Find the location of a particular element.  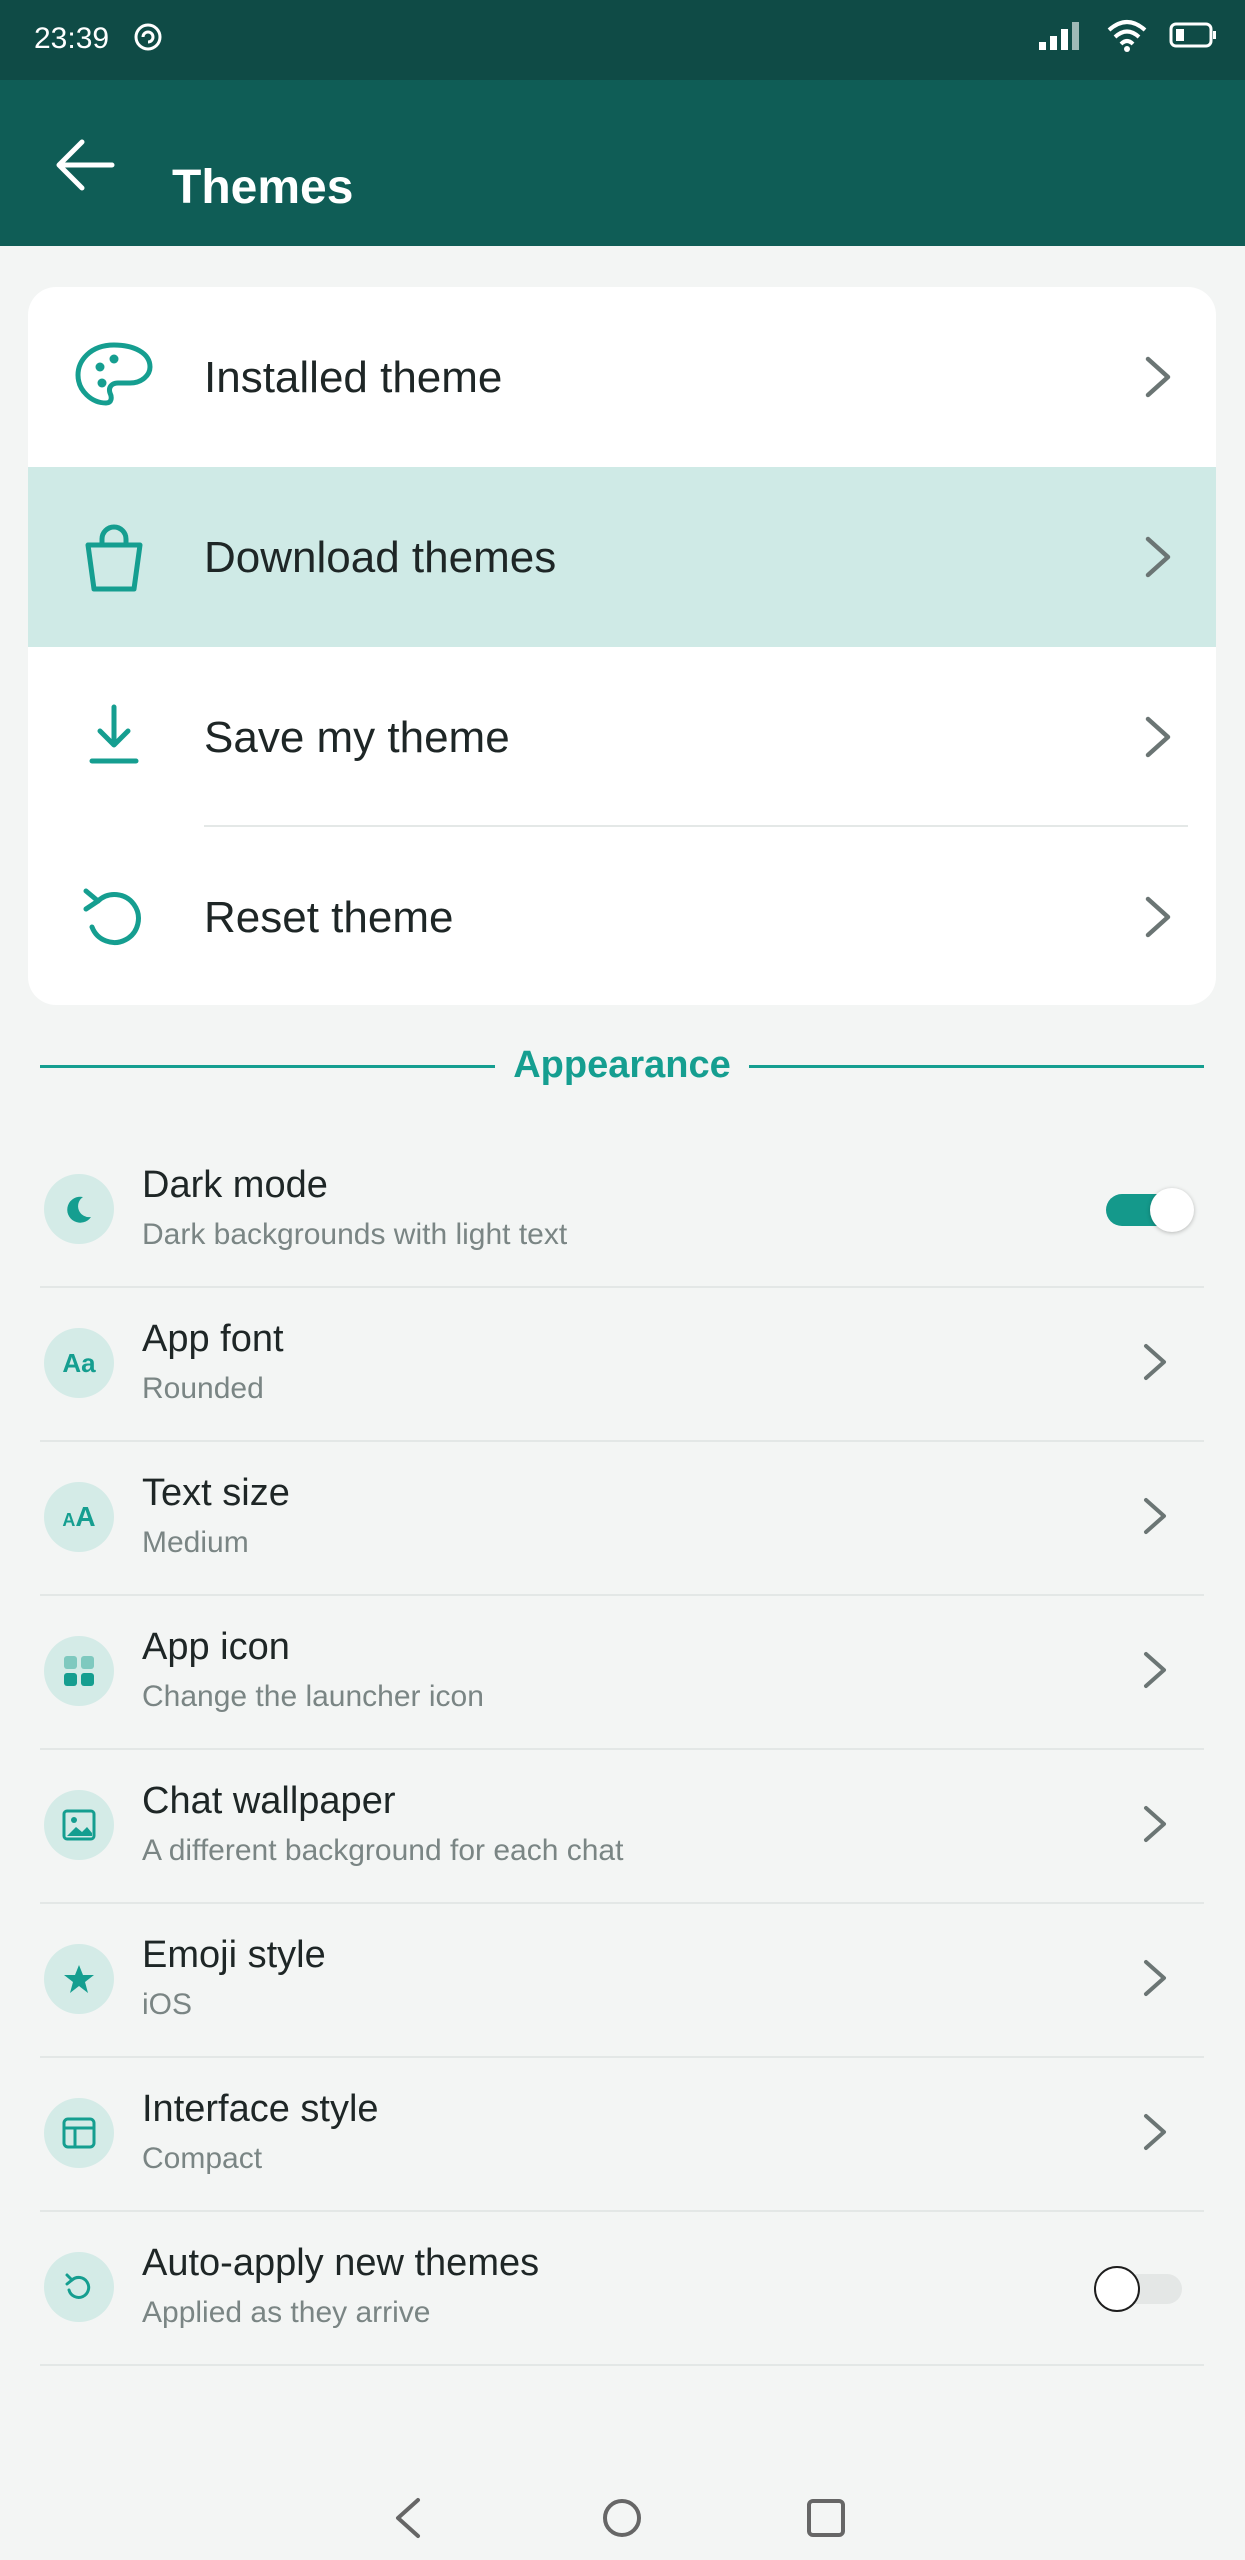

menu-item-label: Reset theme is located at coordinates (329, 917).